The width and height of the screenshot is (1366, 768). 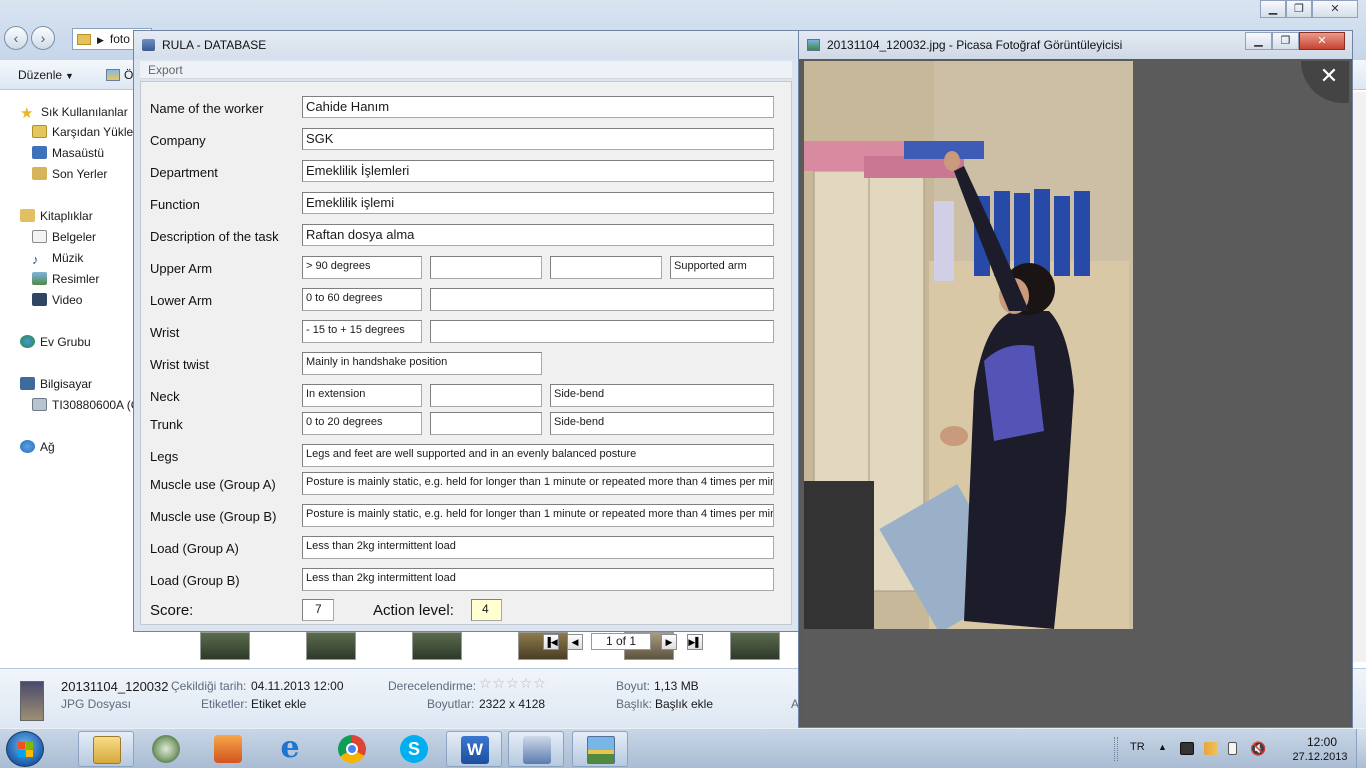 I want to click on start-button, so click(x=25, y=749).